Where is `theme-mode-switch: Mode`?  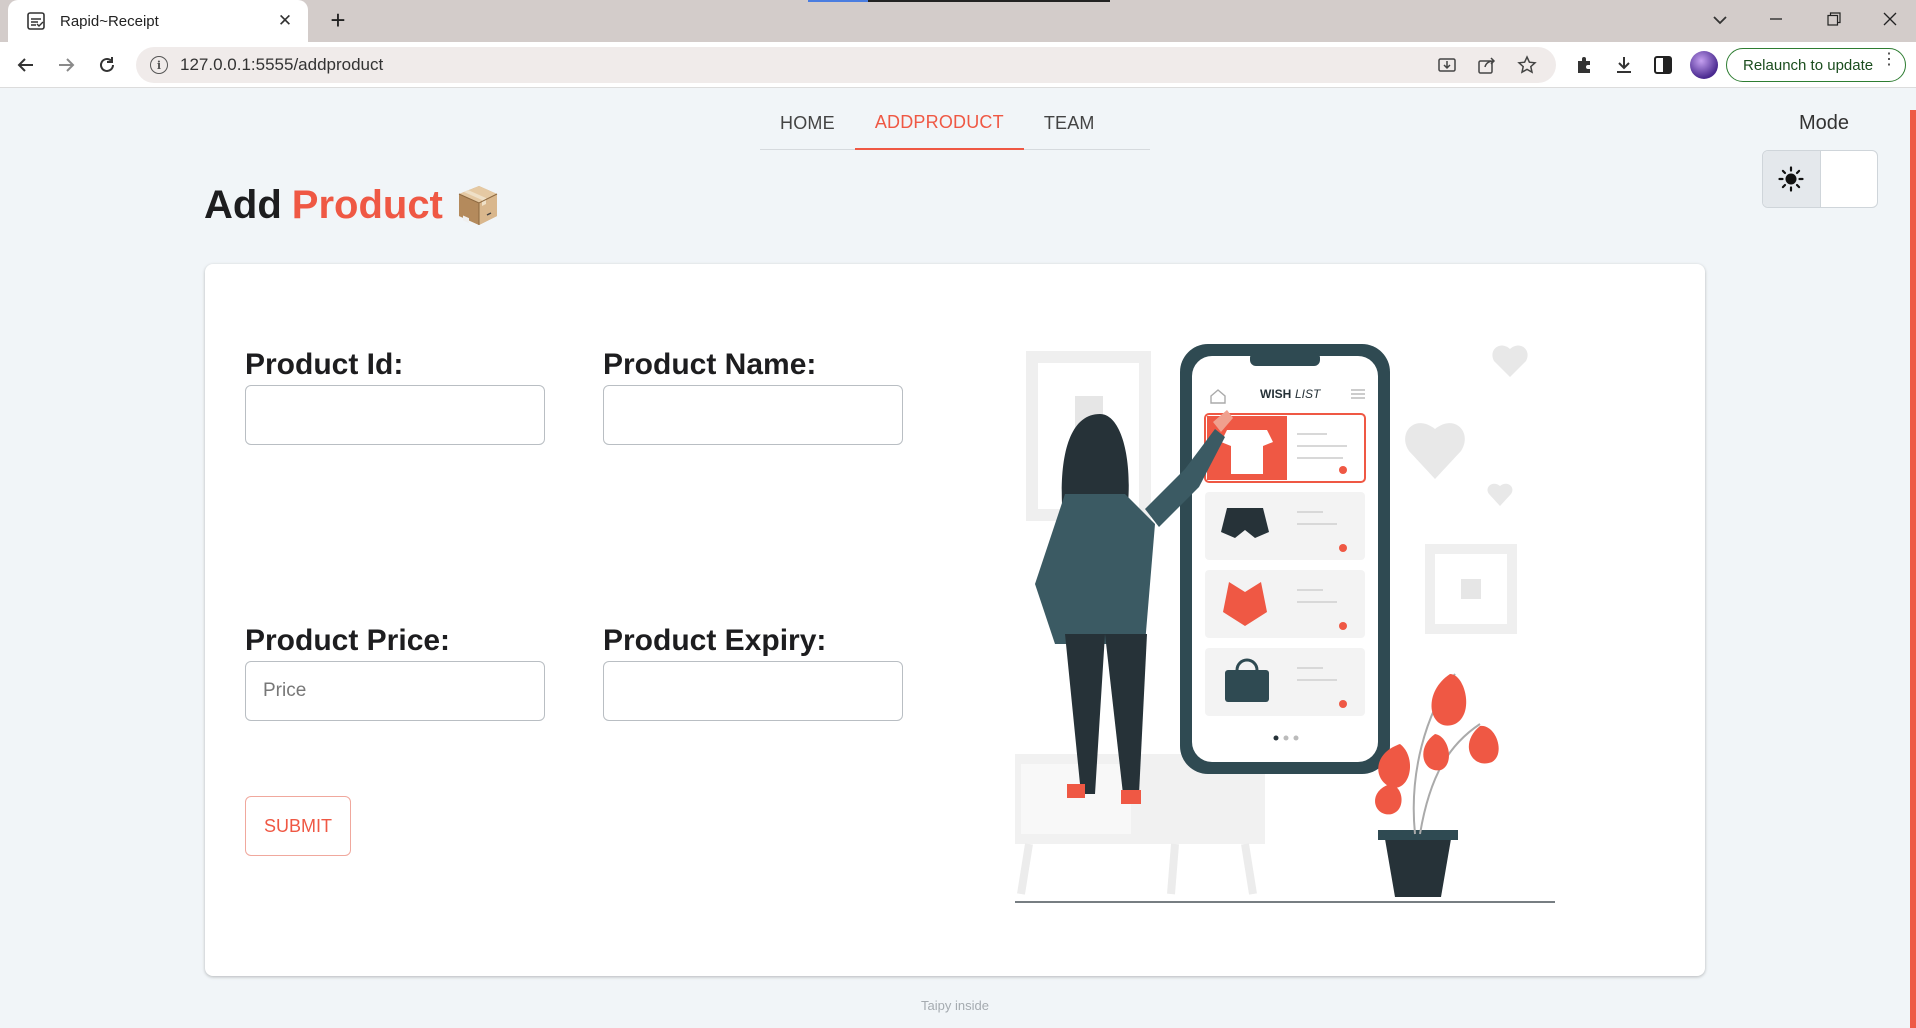 theme-mode-switch: Mode is located at coordinates (1820, 160).